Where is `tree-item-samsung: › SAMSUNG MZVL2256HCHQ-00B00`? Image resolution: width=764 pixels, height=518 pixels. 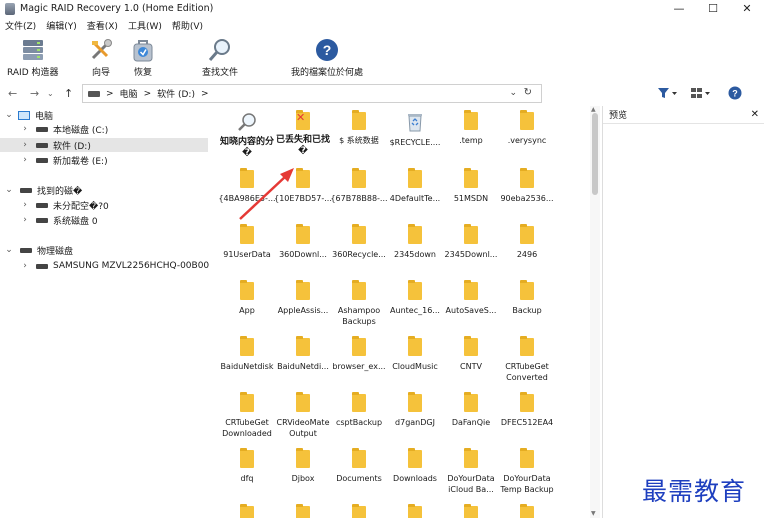
tree-item-samsung: › SAMSUNG MZVL2256HCHQ-00B00 is located at coordinates (114, 266).